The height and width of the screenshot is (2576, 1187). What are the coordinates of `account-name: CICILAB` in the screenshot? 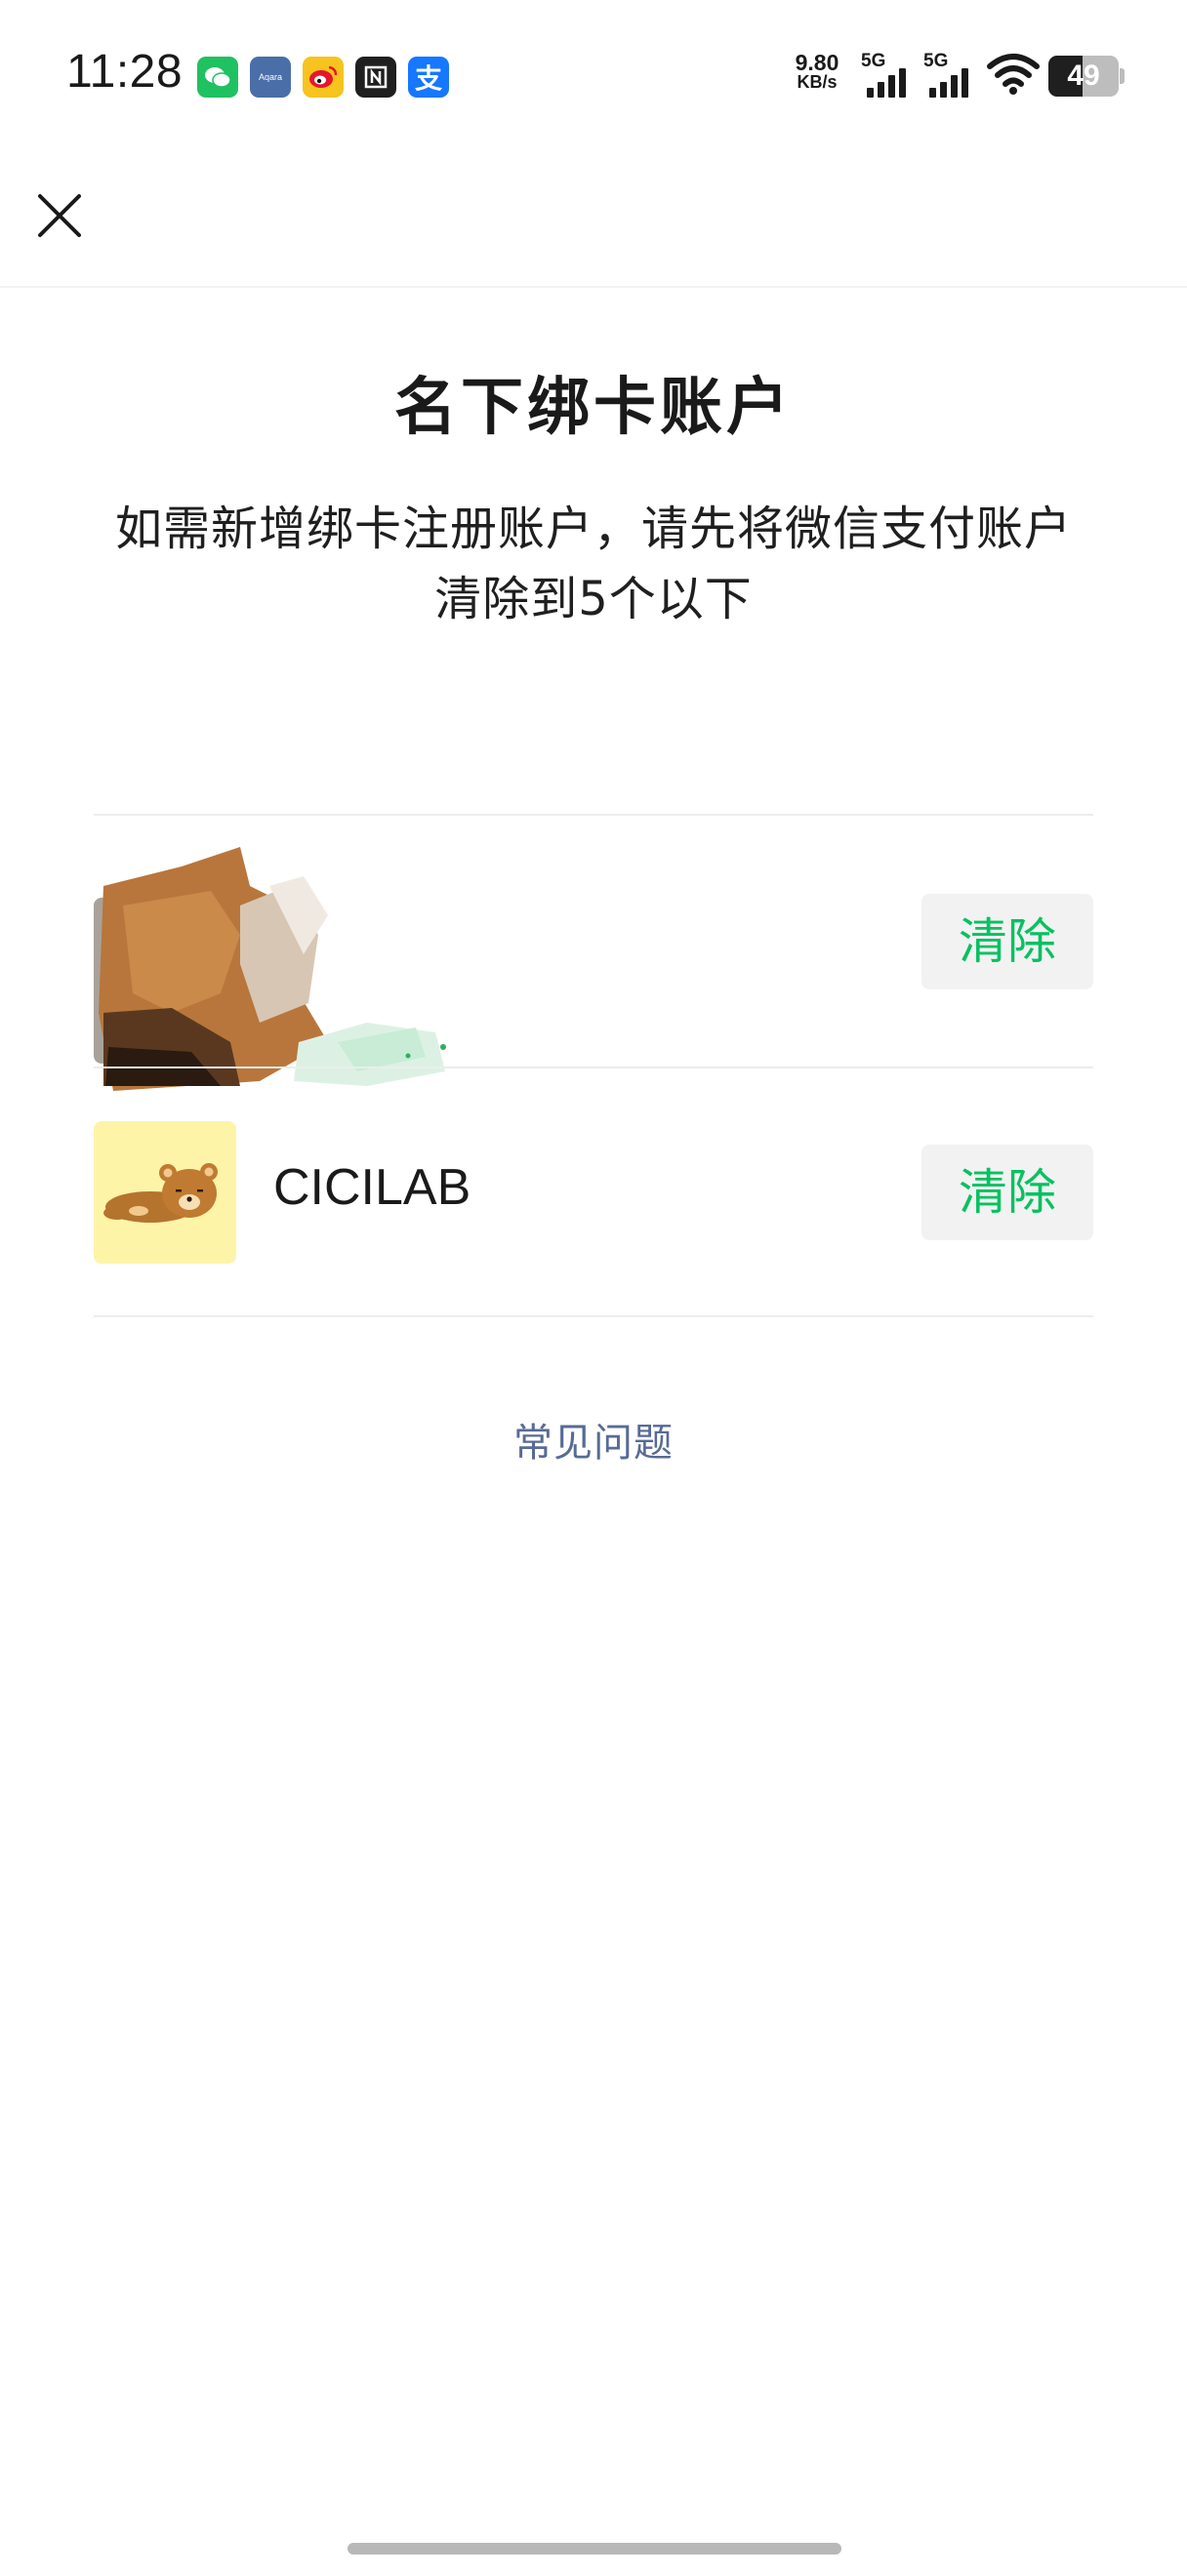 It's located at (372, 1187).